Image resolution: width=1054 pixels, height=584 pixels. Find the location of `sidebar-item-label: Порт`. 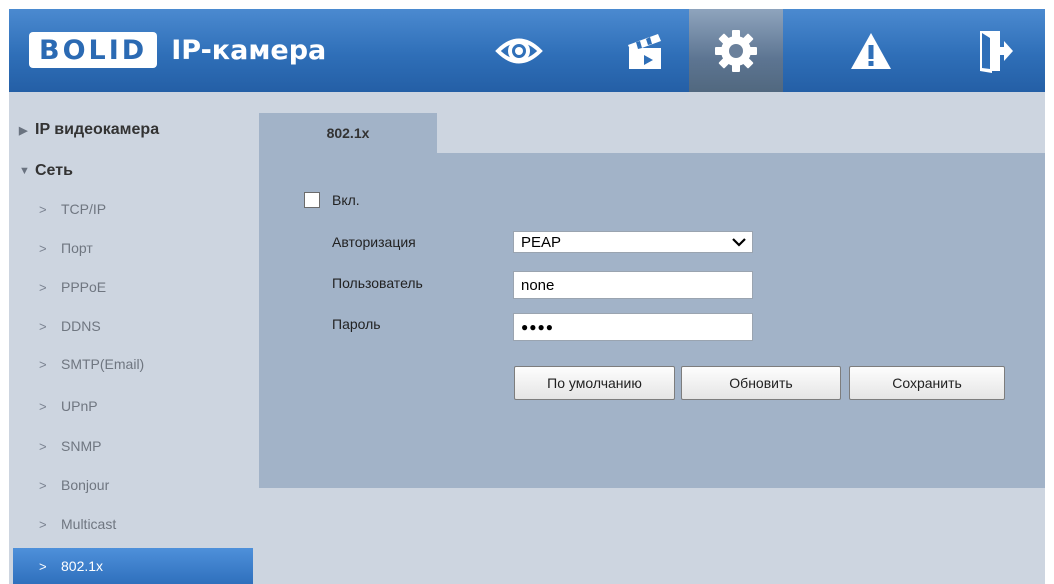

sidebar-item-label: Порт is located at coordinates (77, 248).